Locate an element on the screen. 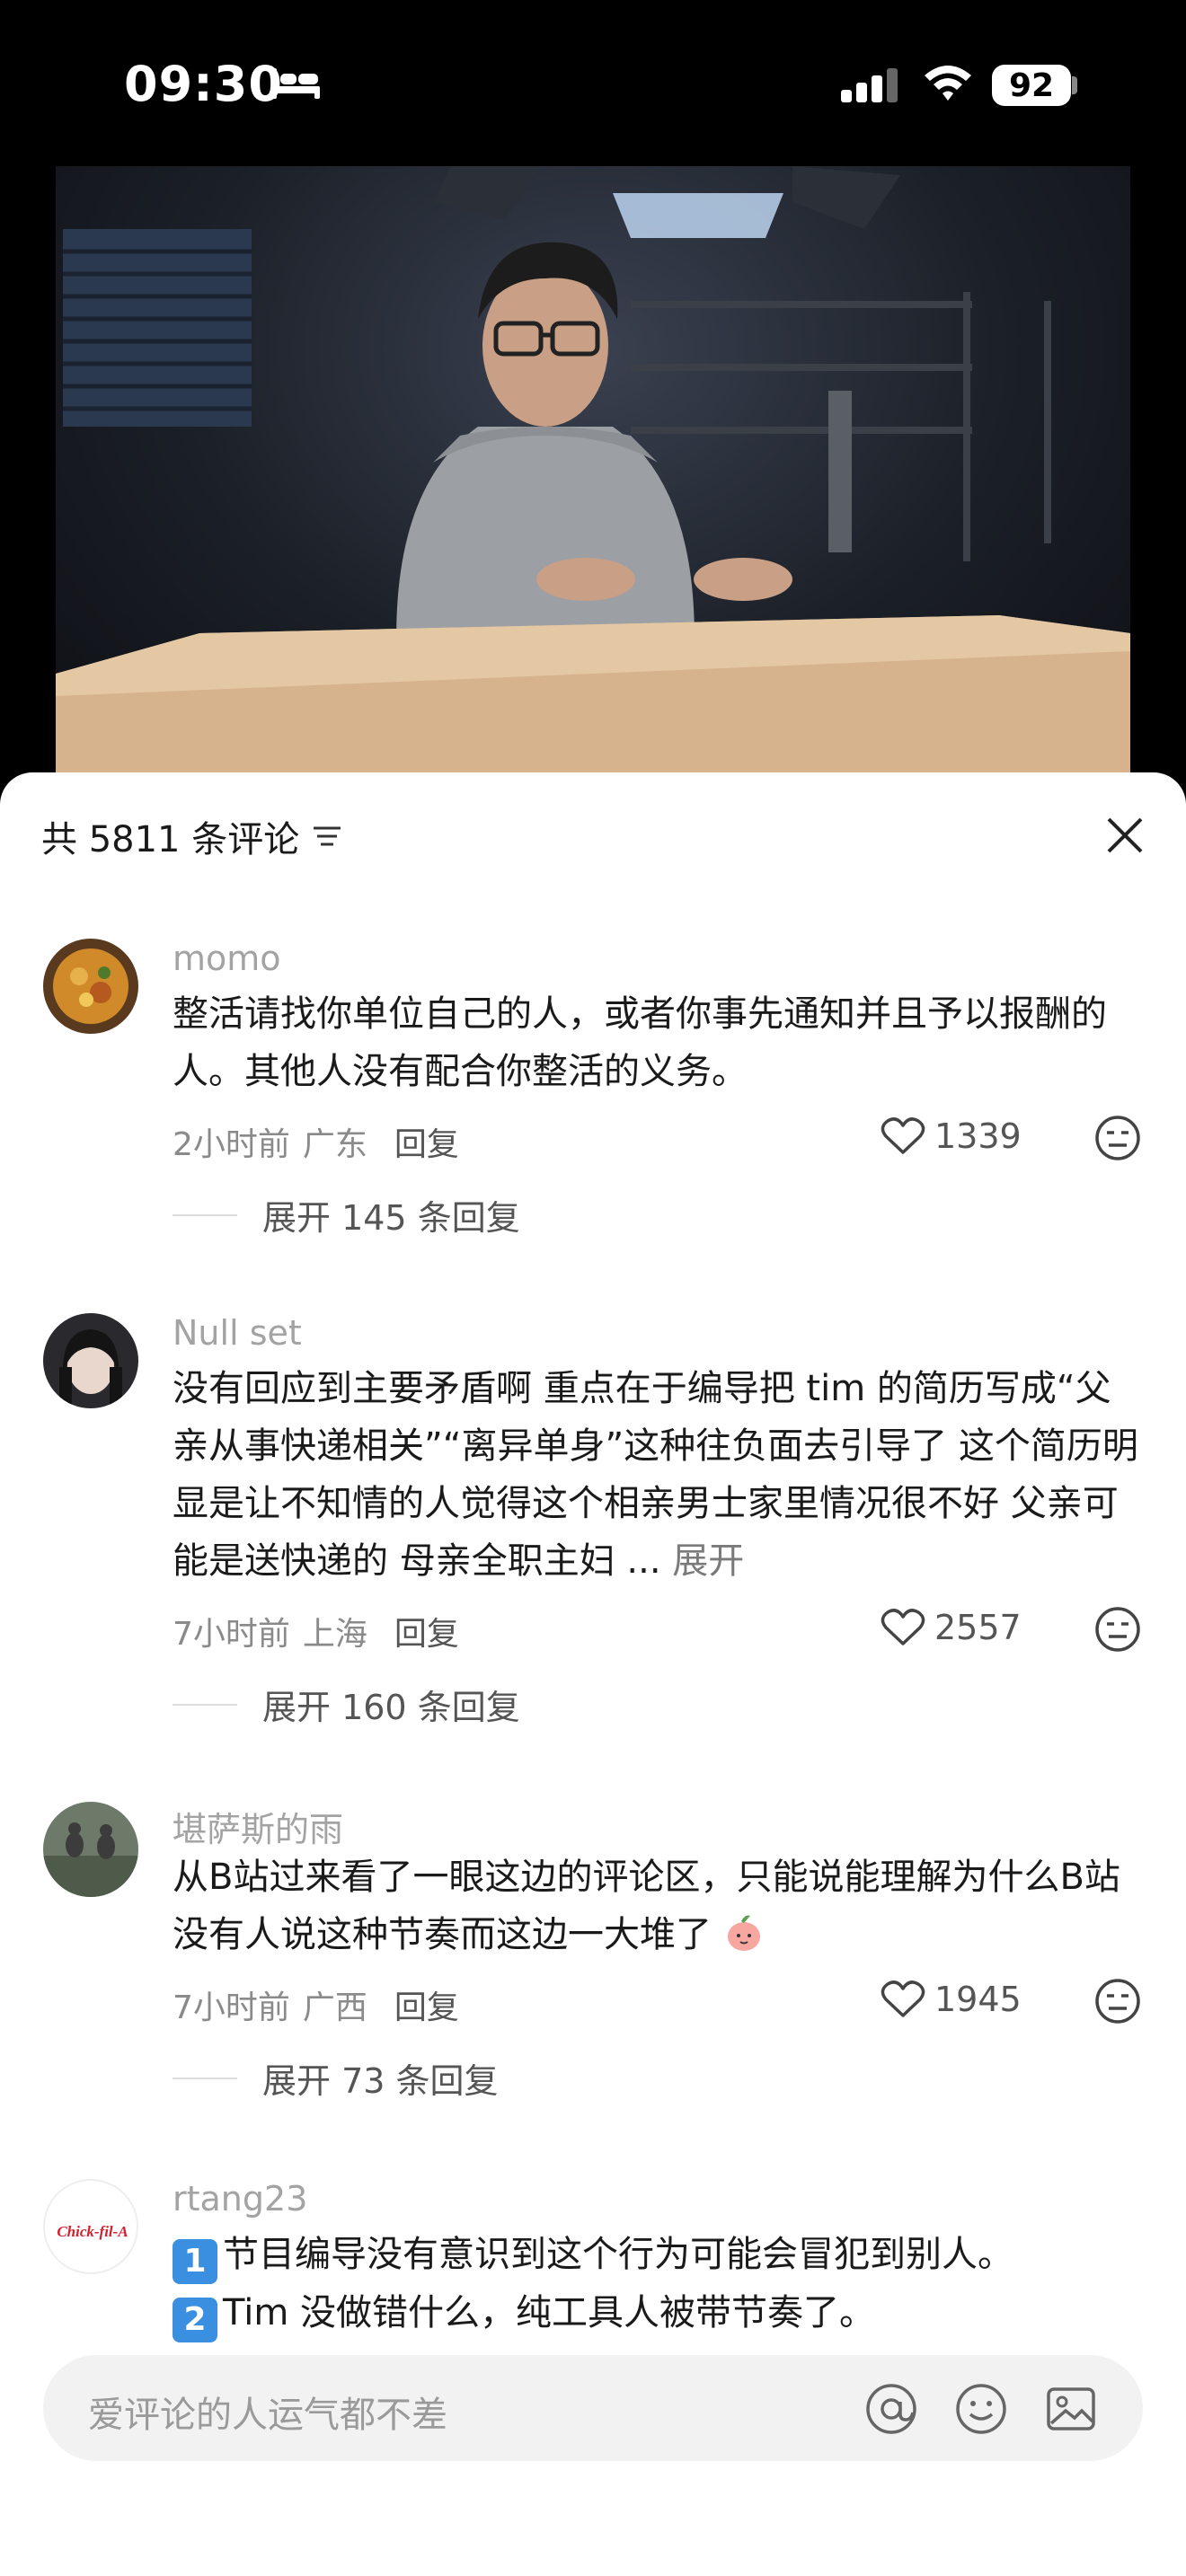  mention-at-icon is located at coordinates (891, 2409).